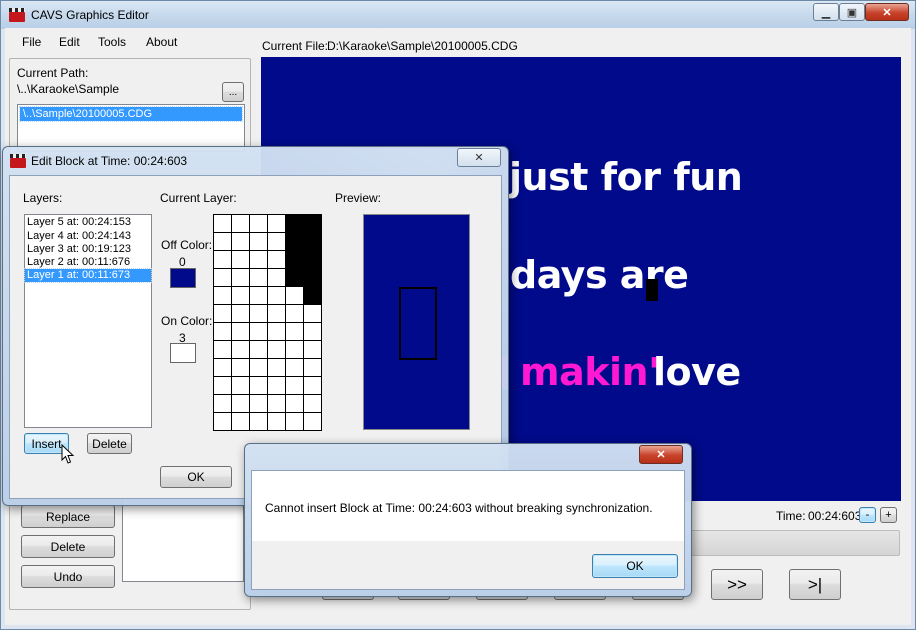 Image resolution: width=916 pixels, height=630 pixels. What do you see at coordinates (68, 516) in the screenshot?
I see `replace-button: Replace` at bounding box center [68, 516].